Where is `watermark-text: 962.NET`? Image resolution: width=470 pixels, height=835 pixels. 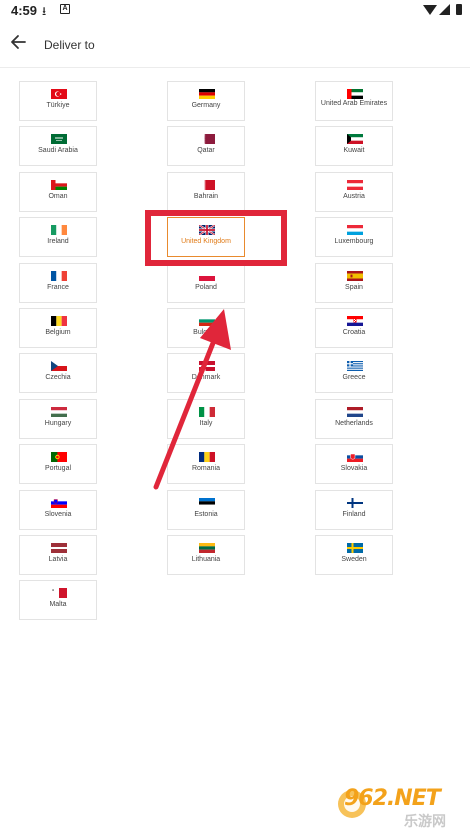
watermark-text: 962.NET is located at coordinates (392, 798).